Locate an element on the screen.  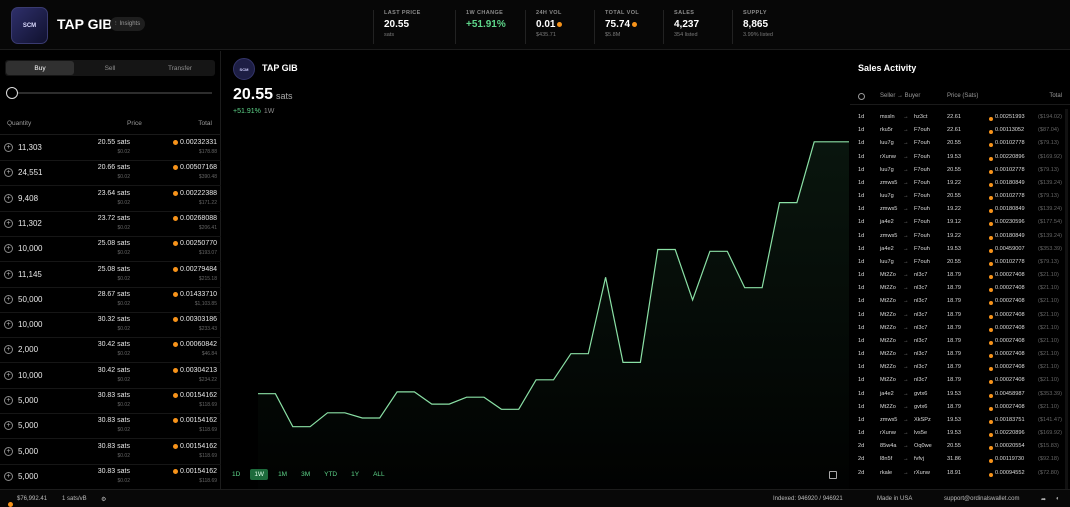
sale-row: 1d ja4e2 → F7ouh 19.12 0.00230596 ($177.54) is located at coordinates (957, 222).